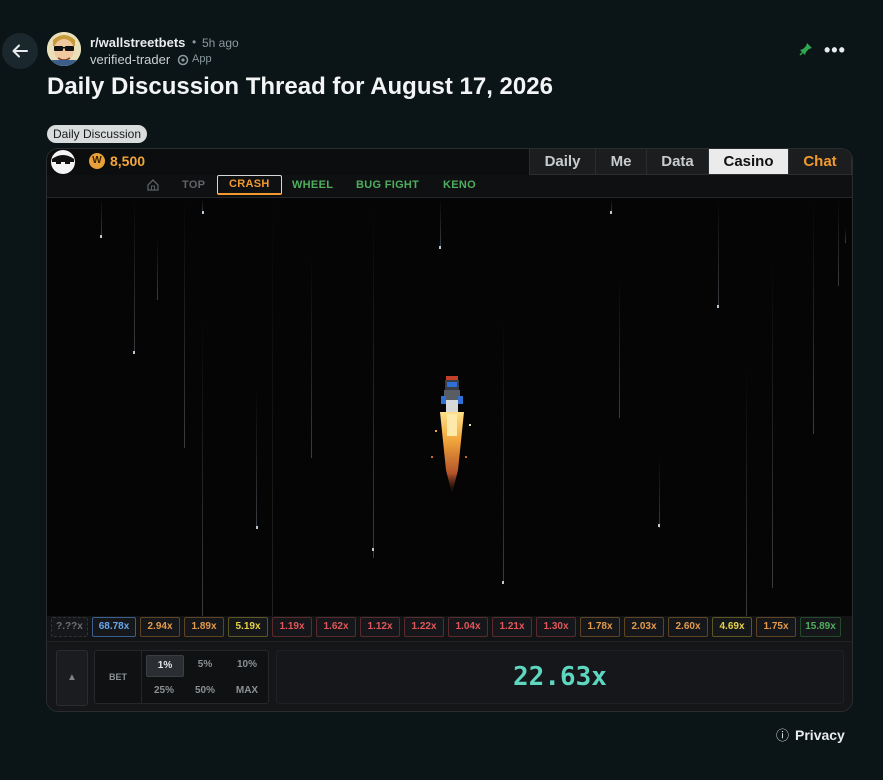 Image resolution: width=883 pixels, height=780 pixels. I want to click on subreddit-name: r/wallstreetbets, so click(137, 42).